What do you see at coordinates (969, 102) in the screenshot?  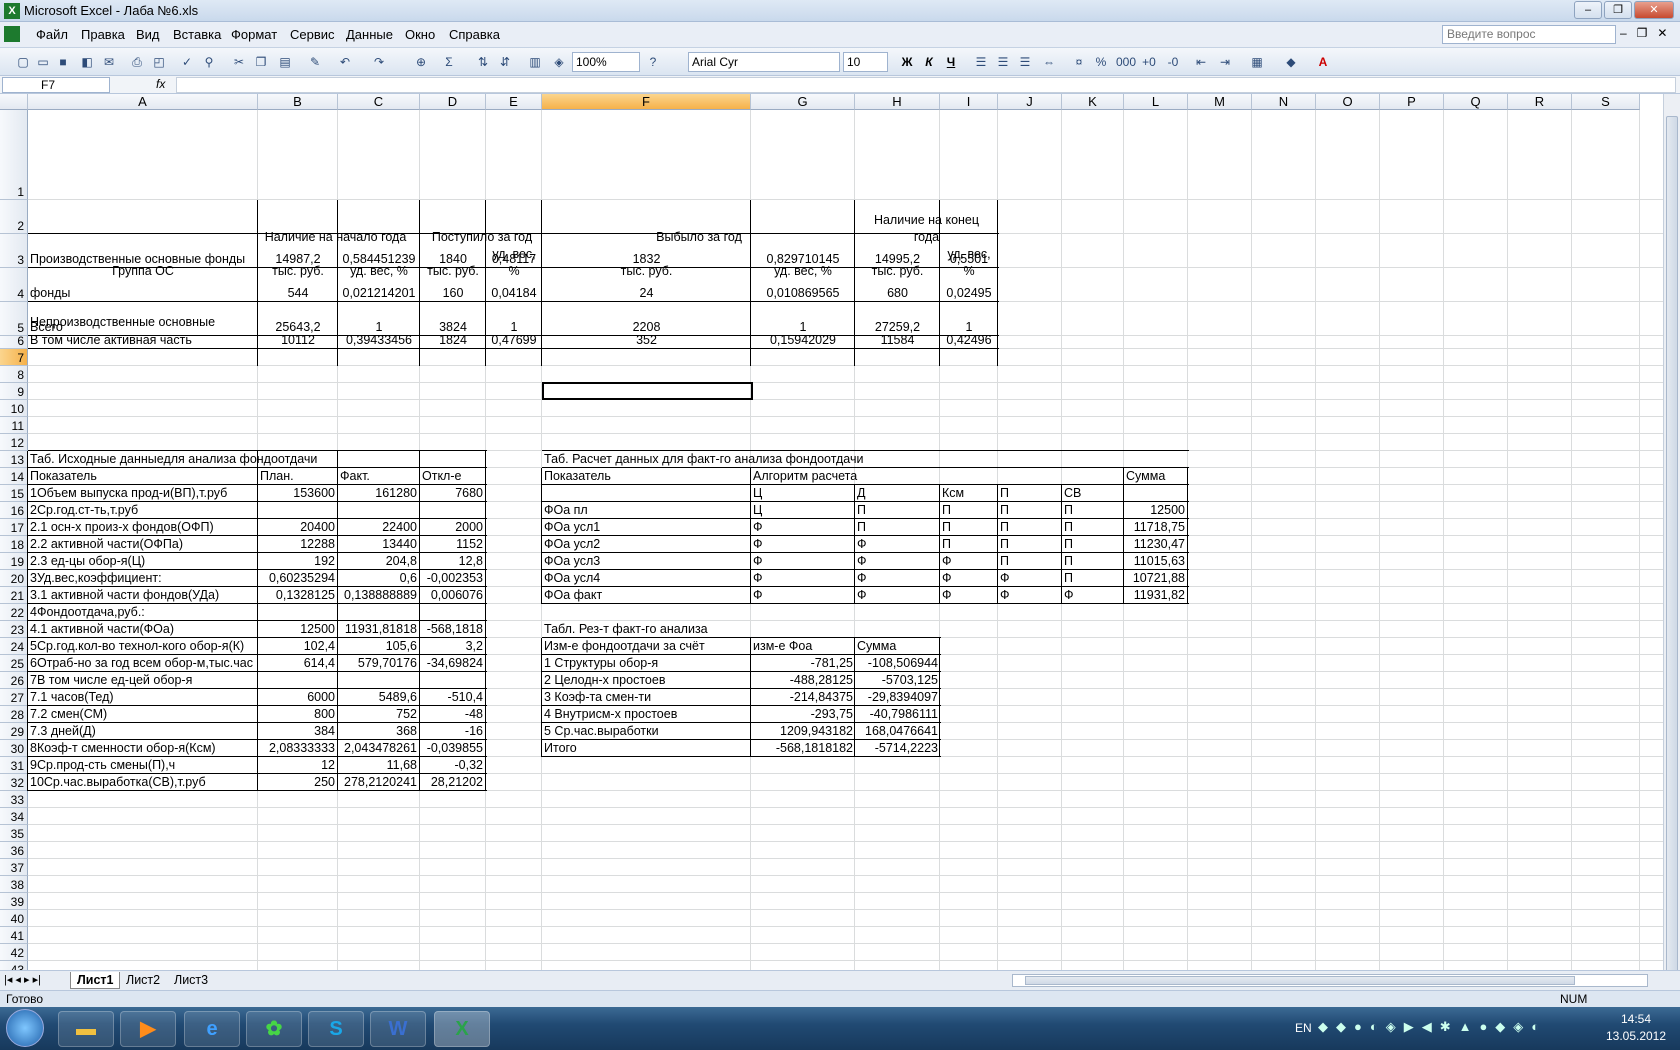 I see `column-header-I: I` at bounding box center [969, 102].